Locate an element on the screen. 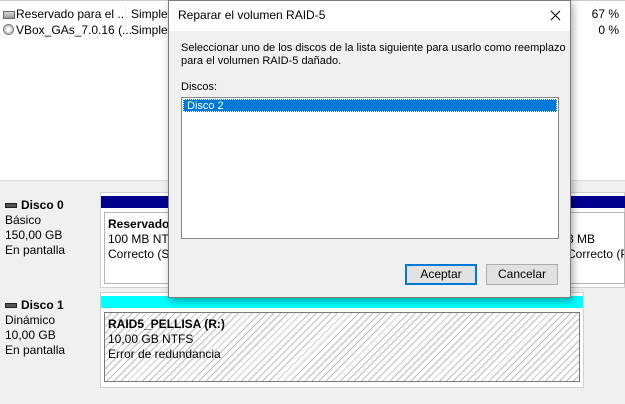 This screenshot has width=625, height=404. cd-icon is located at coordinates (8, 29).